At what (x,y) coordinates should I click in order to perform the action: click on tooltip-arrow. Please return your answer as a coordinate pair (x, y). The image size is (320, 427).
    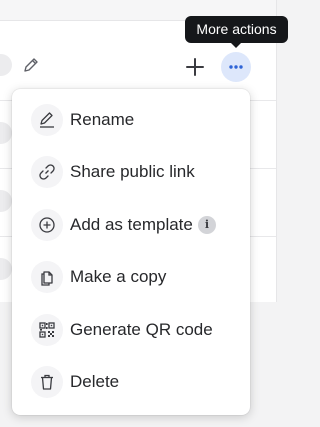
    Looking at the image, I should click on (236, 45).